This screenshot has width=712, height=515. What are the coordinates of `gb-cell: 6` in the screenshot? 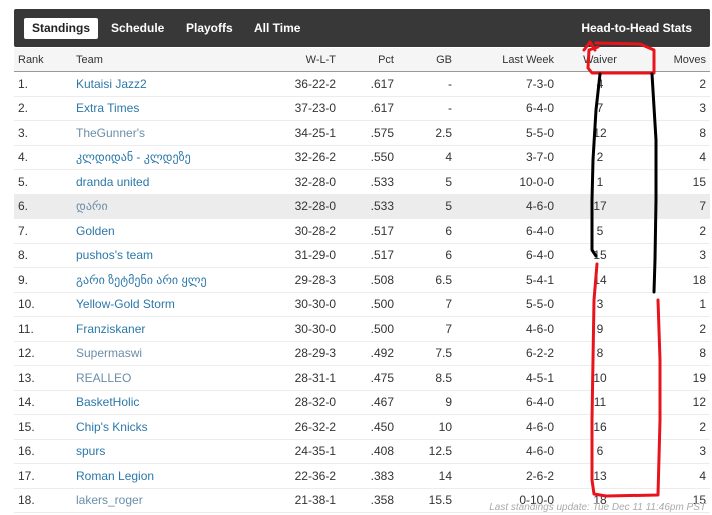 It's located at (427, 231).